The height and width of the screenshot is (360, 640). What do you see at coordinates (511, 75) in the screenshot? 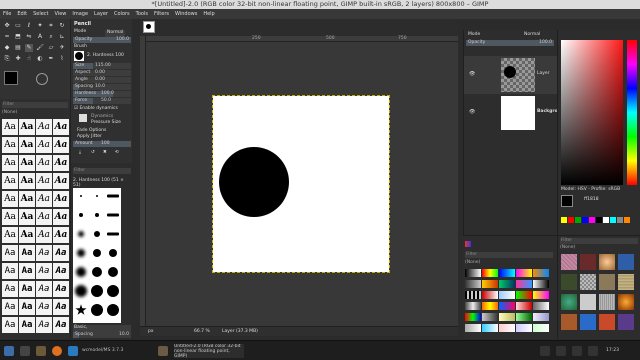
I see `layer-row: 👁 Layer` at bounding box center [511, 75].